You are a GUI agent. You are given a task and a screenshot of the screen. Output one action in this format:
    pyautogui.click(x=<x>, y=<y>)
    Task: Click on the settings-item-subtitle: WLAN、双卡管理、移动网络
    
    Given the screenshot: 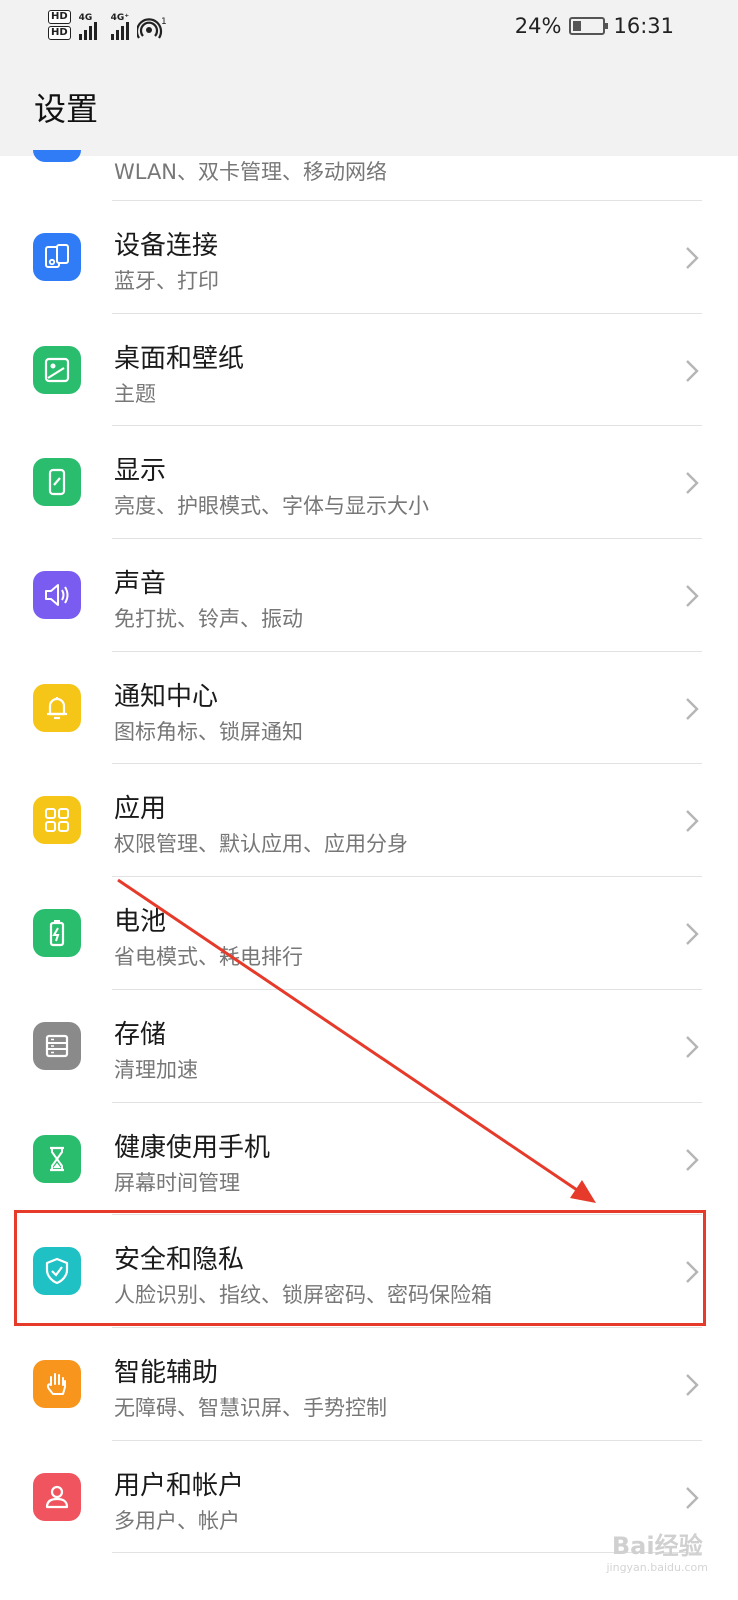 What is the action you would take?
    pyautogui.click(x=251, y=172)
    